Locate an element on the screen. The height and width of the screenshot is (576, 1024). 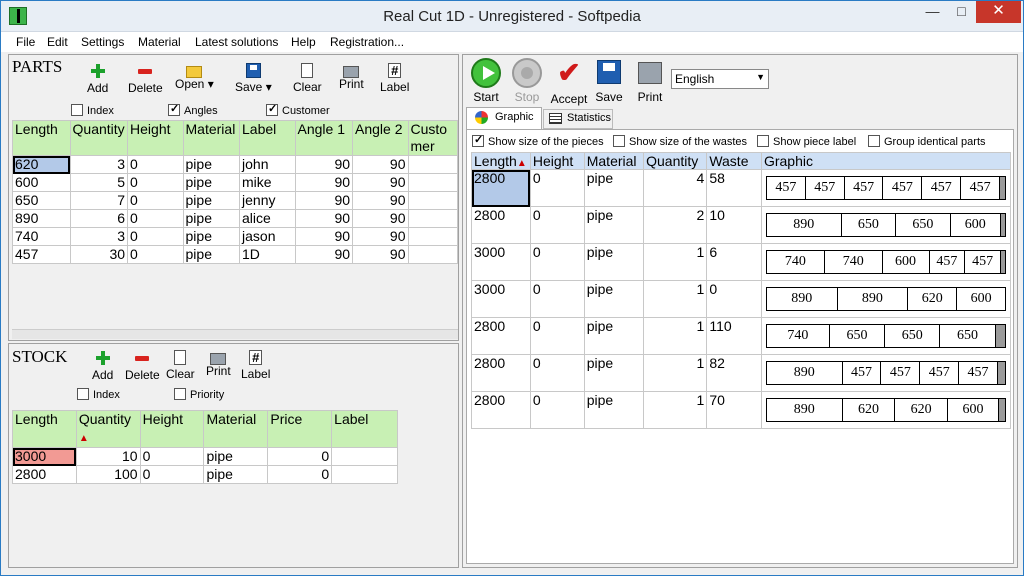
menu-latest-solutions: Latest solutions is located at coordinates (236, 42).